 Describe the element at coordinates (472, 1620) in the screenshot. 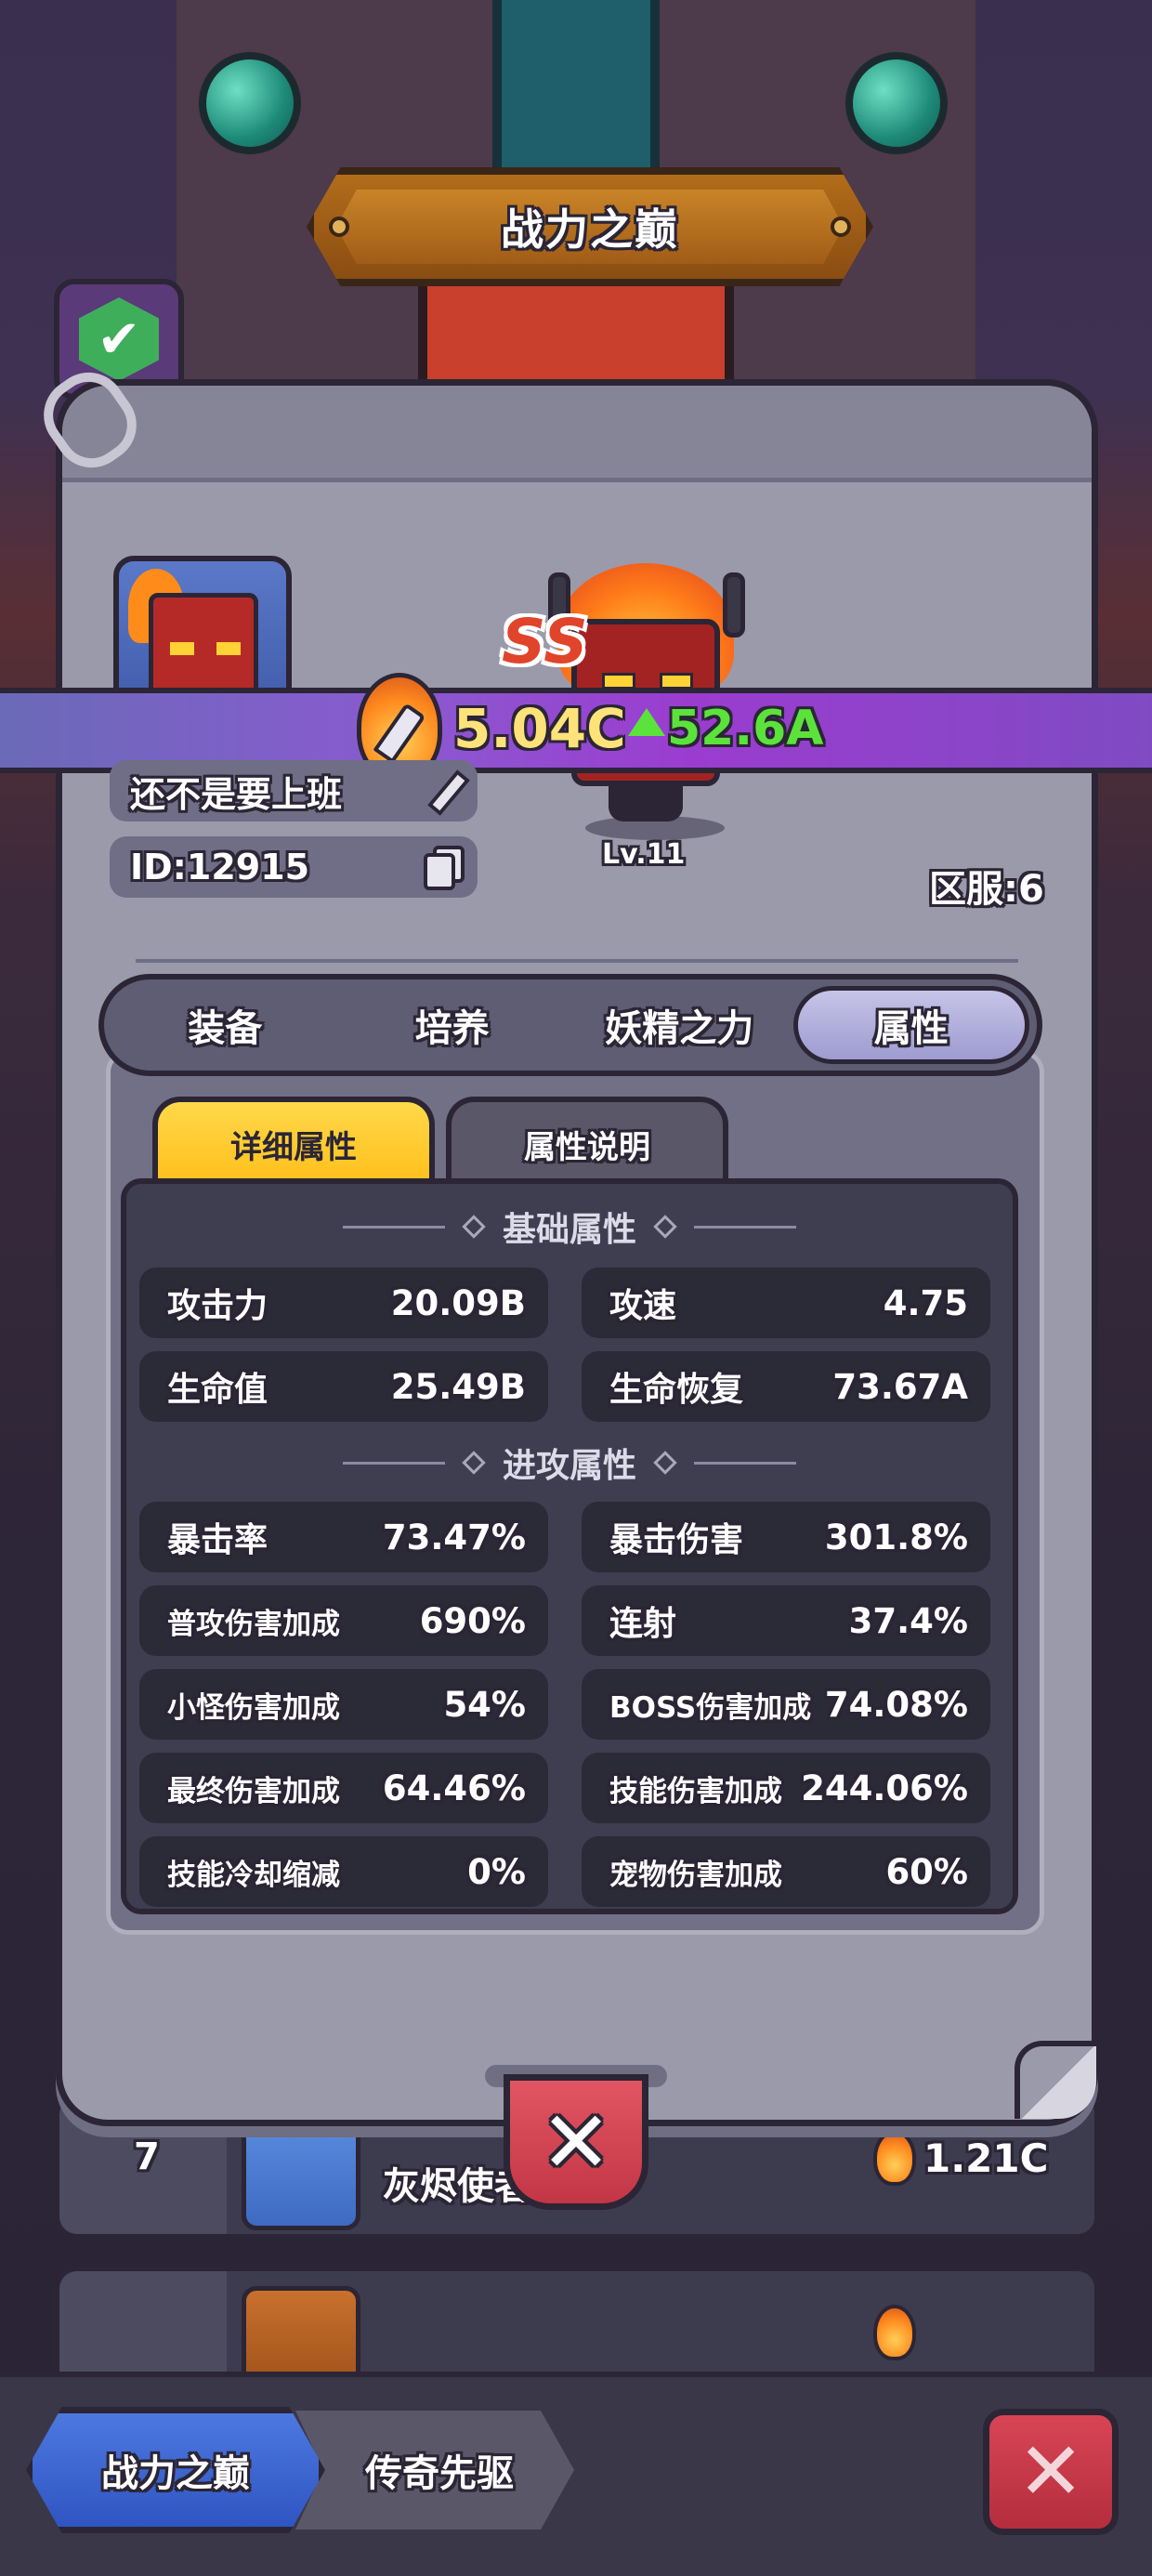

I see `stat-value: 690%` at that location.